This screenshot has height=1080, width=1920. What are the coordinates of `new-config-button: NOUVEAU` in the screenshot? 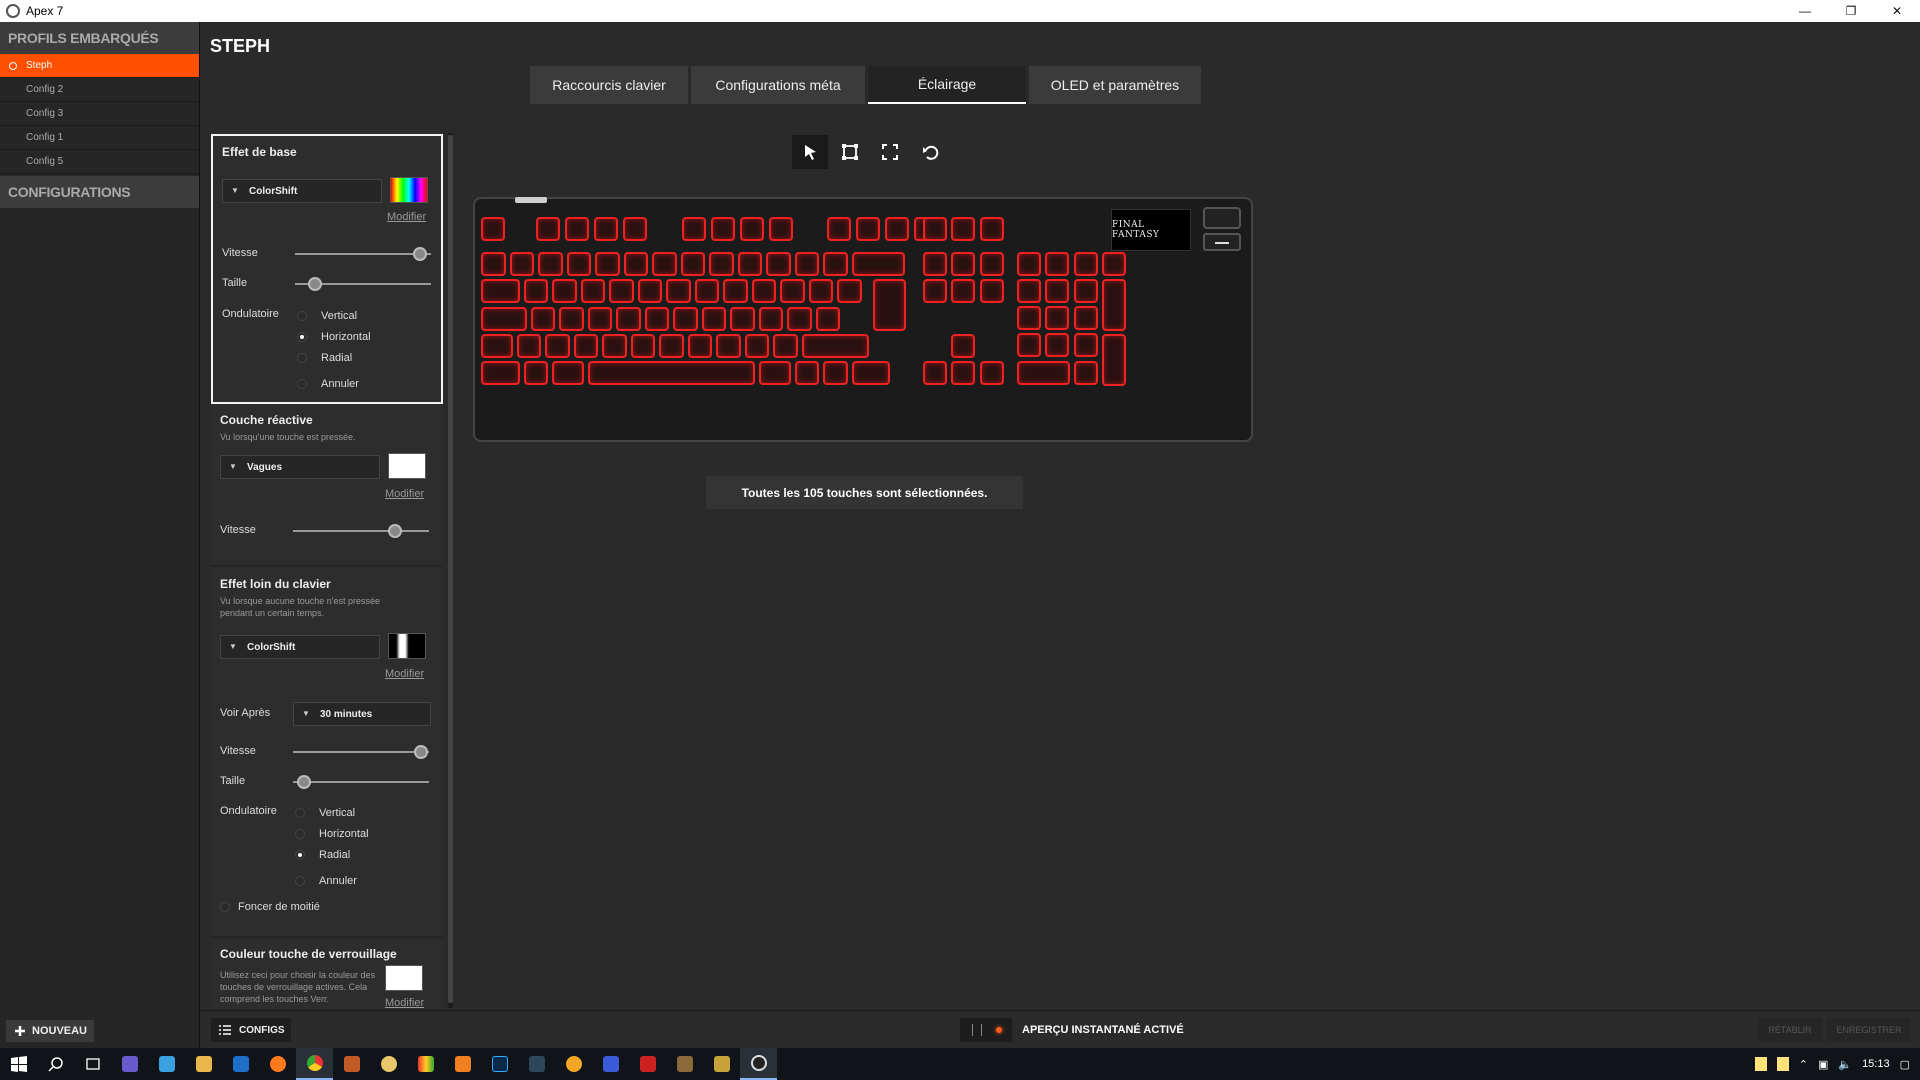 It's located at (50, 1031).